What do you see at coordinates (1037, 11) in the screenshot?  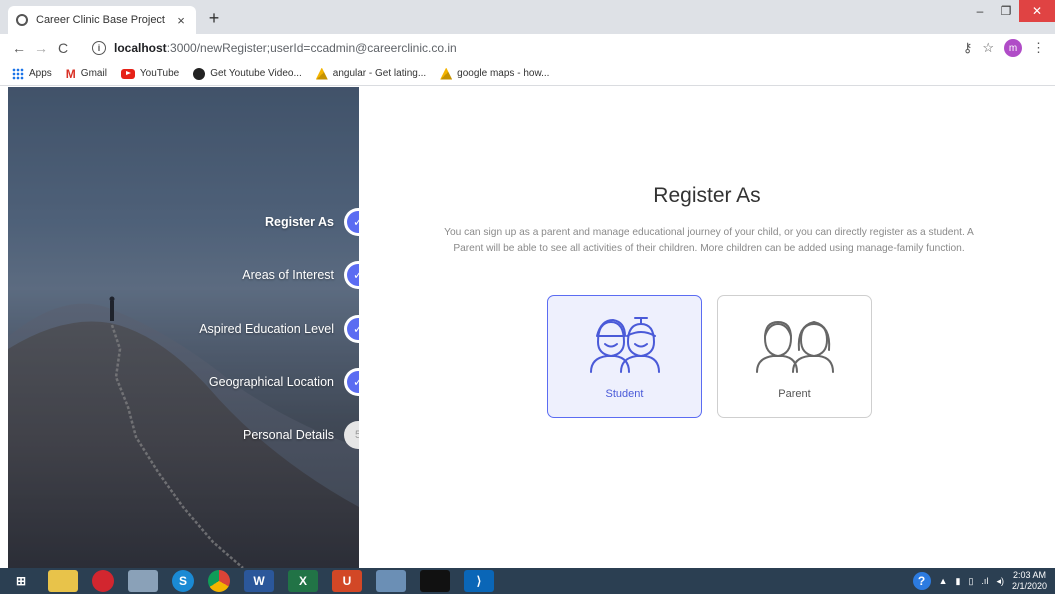 I see `window-close-icon: ✕` at bounding box center [1037, 11].